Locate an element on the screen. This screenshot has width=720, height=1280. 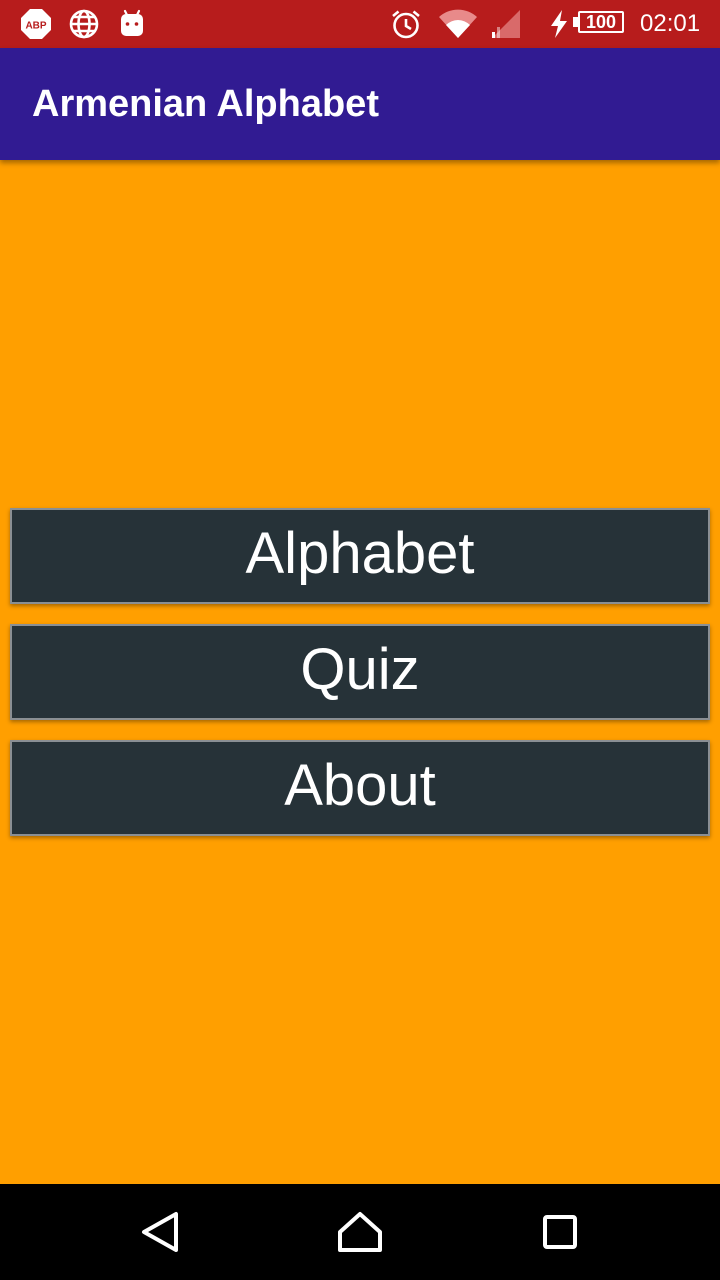
alphabet-button: Alphabet is located at coordinates (360, 556).